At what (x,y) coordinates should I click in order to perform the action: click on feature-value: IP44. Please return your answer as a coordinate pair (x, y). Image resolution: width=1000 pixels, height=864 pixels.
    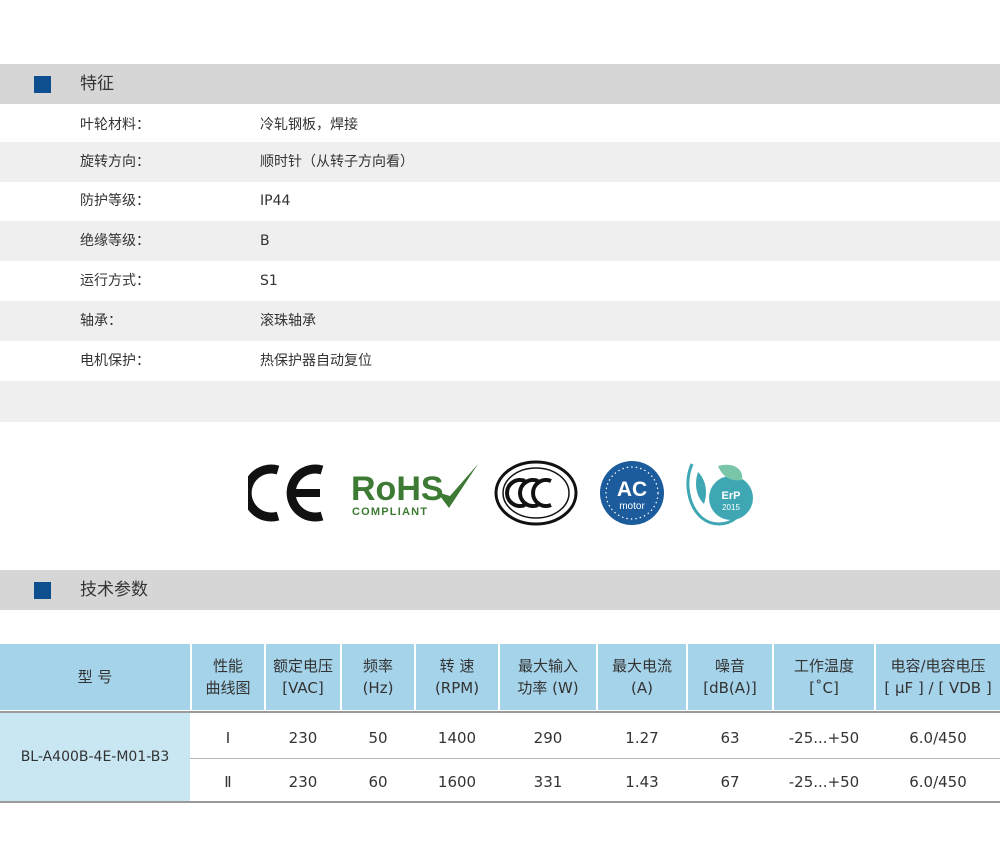
    Looking at the image, I should click on (275, 201).